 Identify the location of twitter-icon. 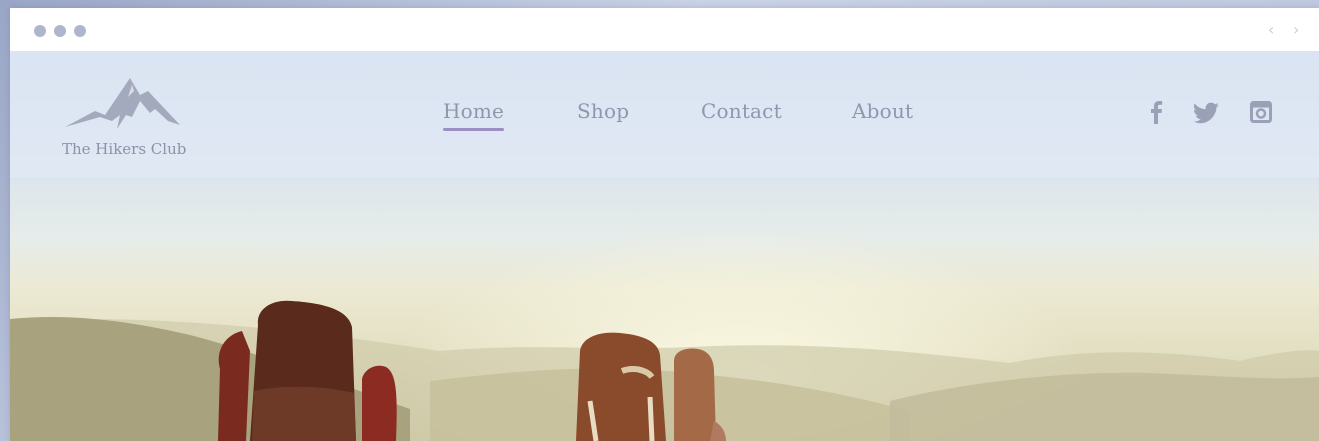
(1207, 112).